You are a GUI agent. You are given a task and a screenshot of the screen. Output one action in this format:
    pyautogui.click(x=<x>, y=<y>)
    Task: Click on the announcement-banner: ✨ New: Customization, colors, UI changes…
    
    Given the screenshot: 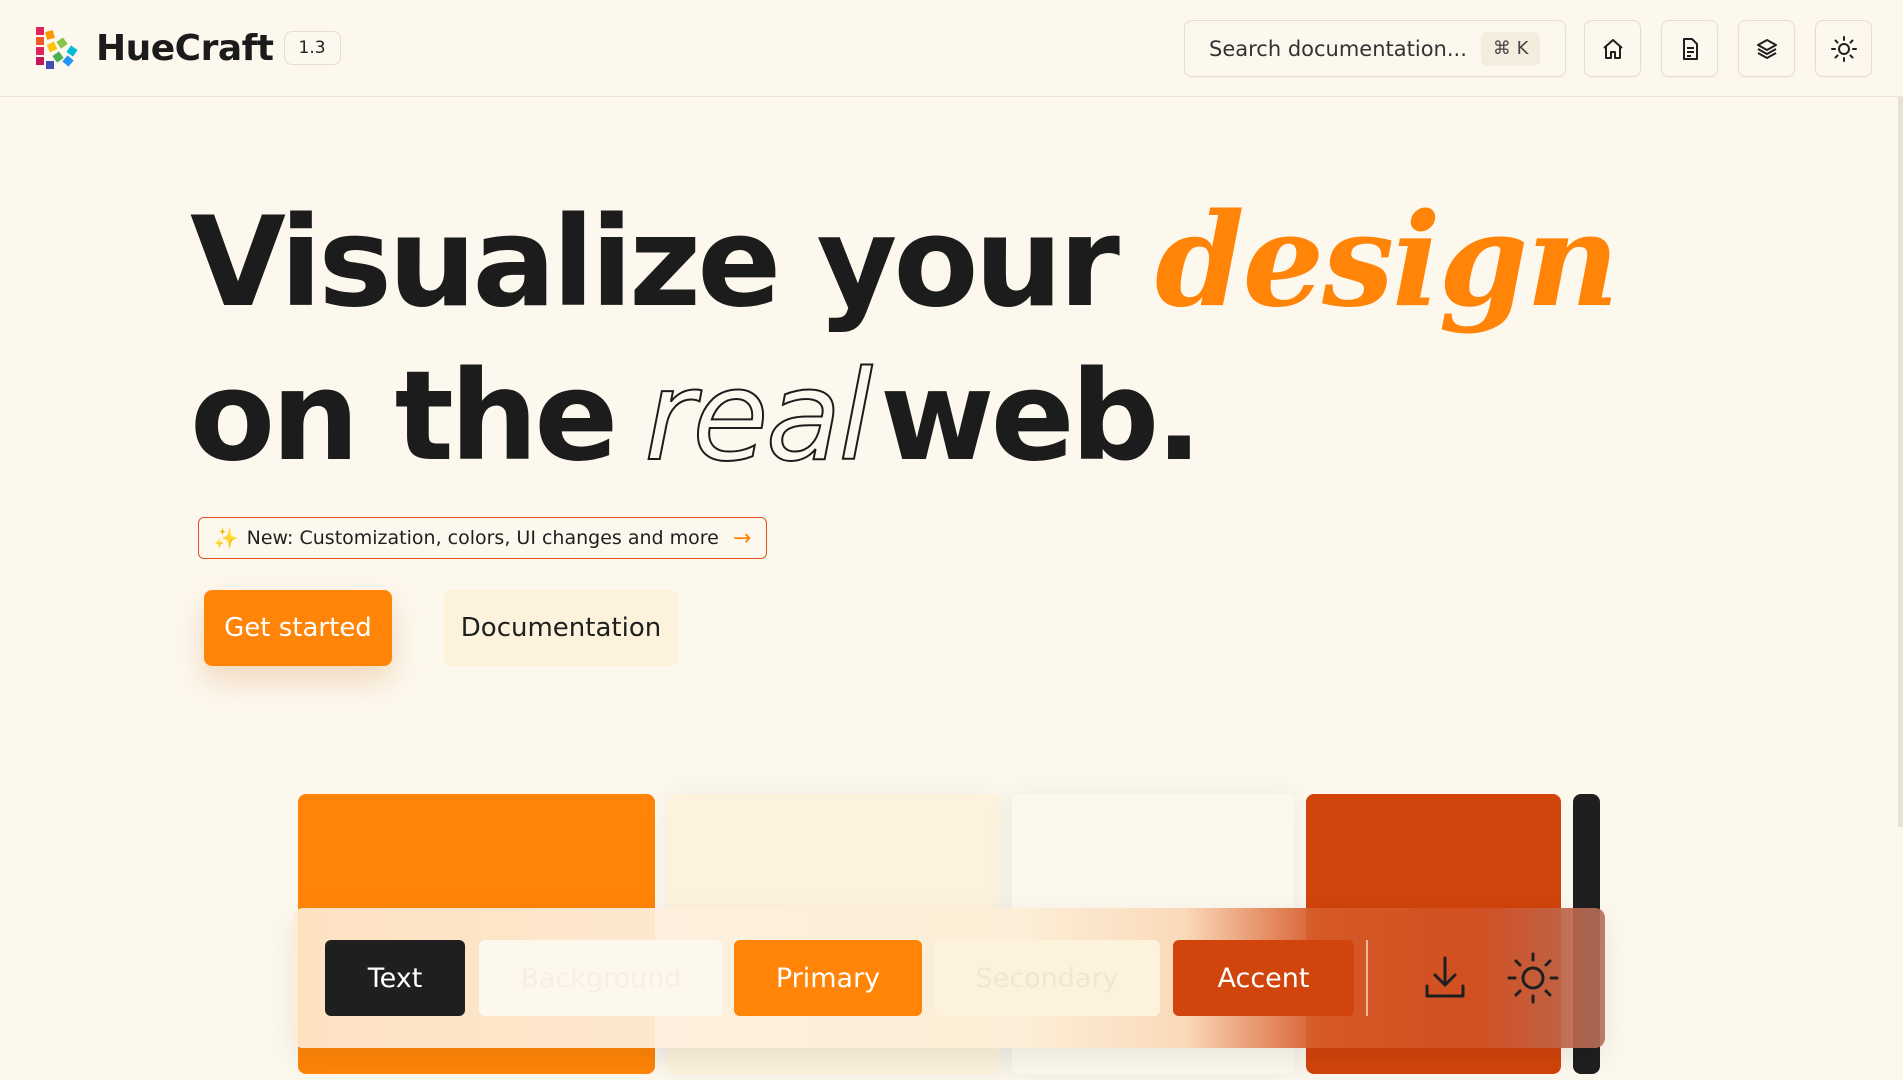 What is the action you would take?
    pyautogui.click(x=482, y=538)
    